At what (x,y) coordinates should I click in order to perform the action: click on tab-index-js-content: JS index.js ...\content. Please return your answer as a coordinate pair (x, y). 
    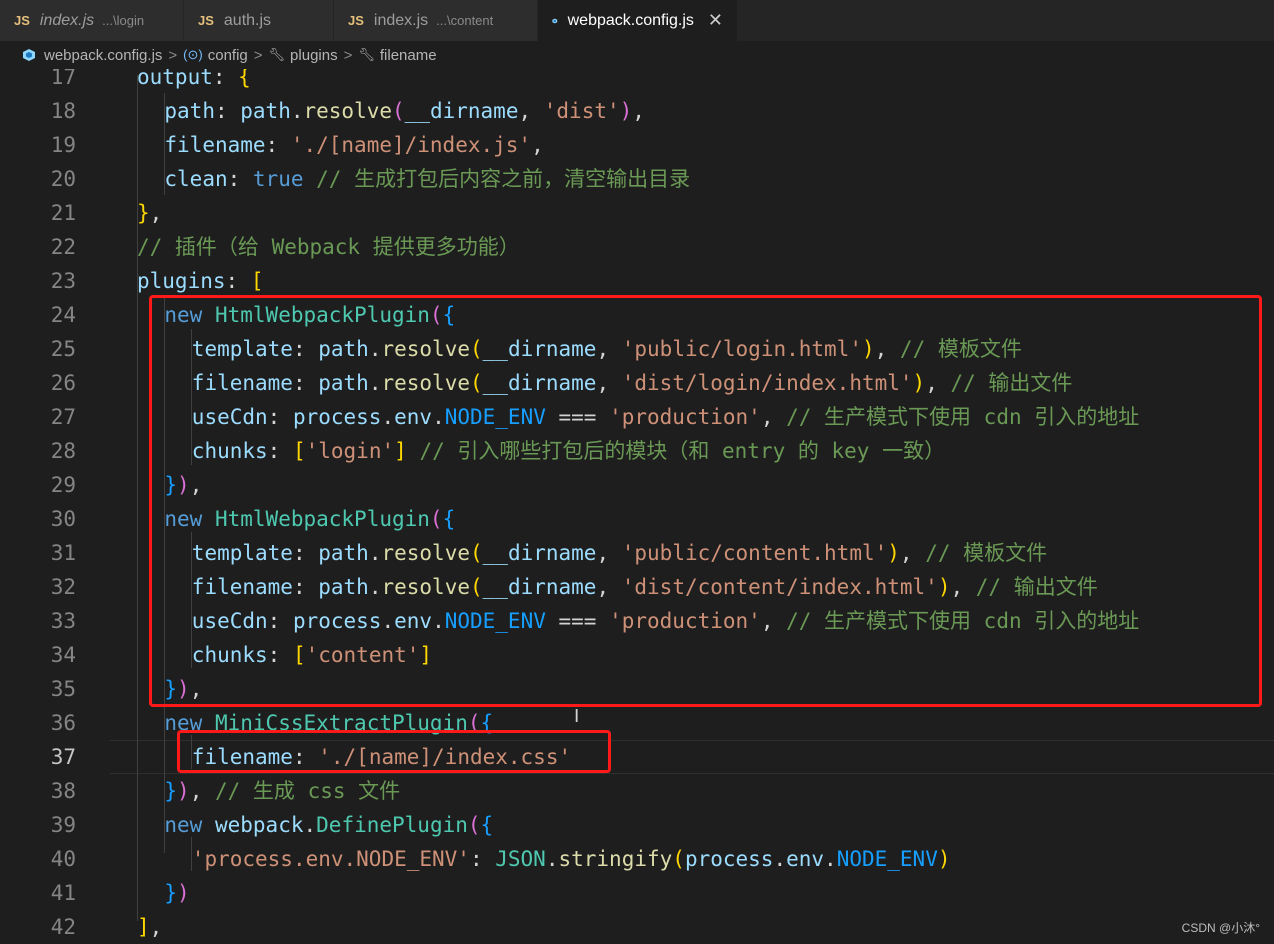
    Looking at the image, I should click on (436, 20).